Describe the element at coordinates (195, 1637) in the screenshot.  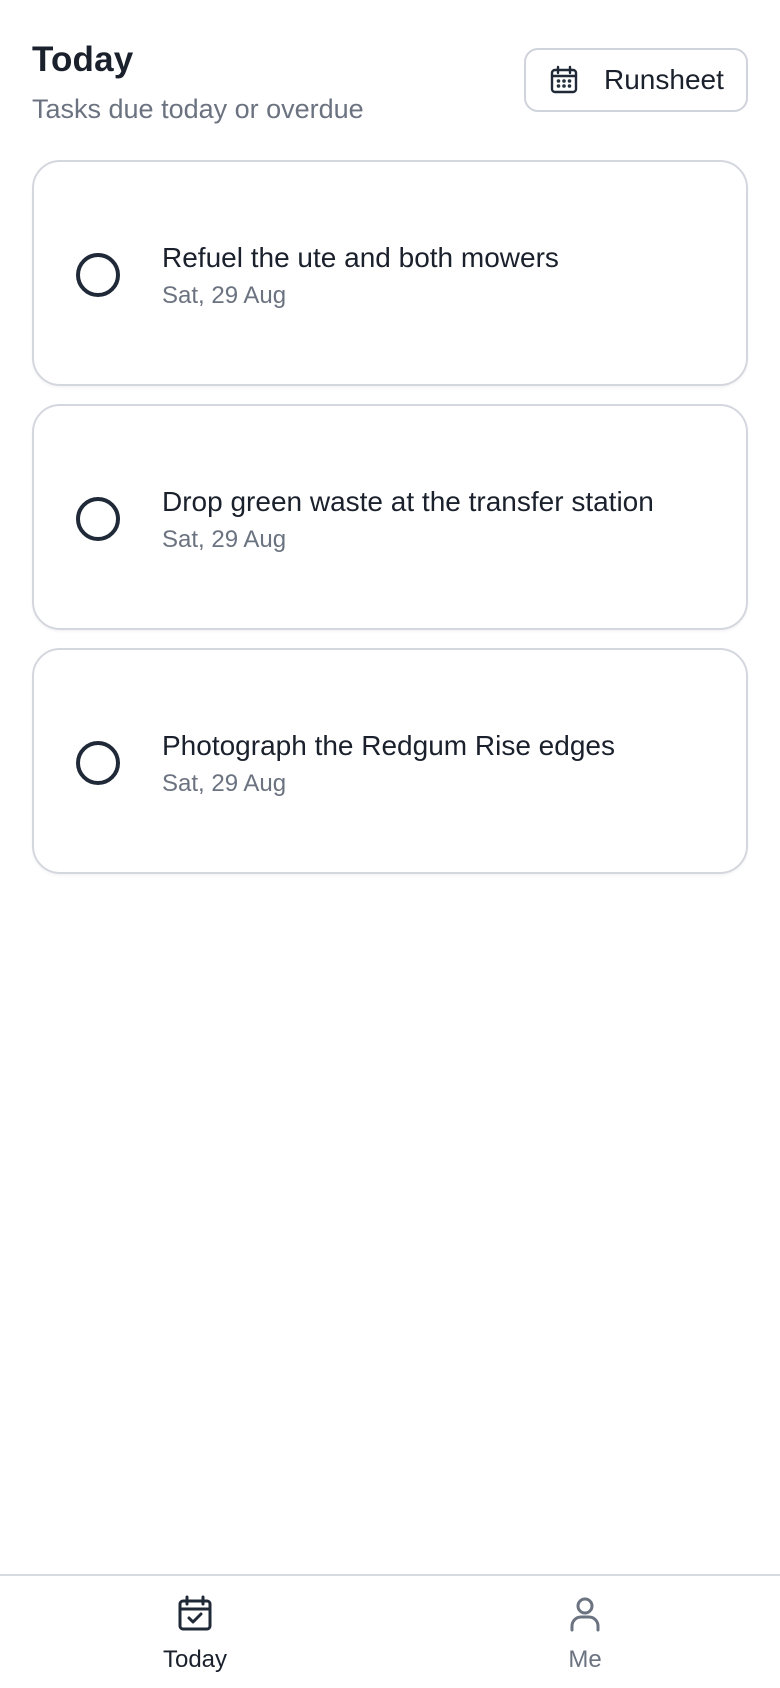
I see `nav-item-today: Today` at that location.